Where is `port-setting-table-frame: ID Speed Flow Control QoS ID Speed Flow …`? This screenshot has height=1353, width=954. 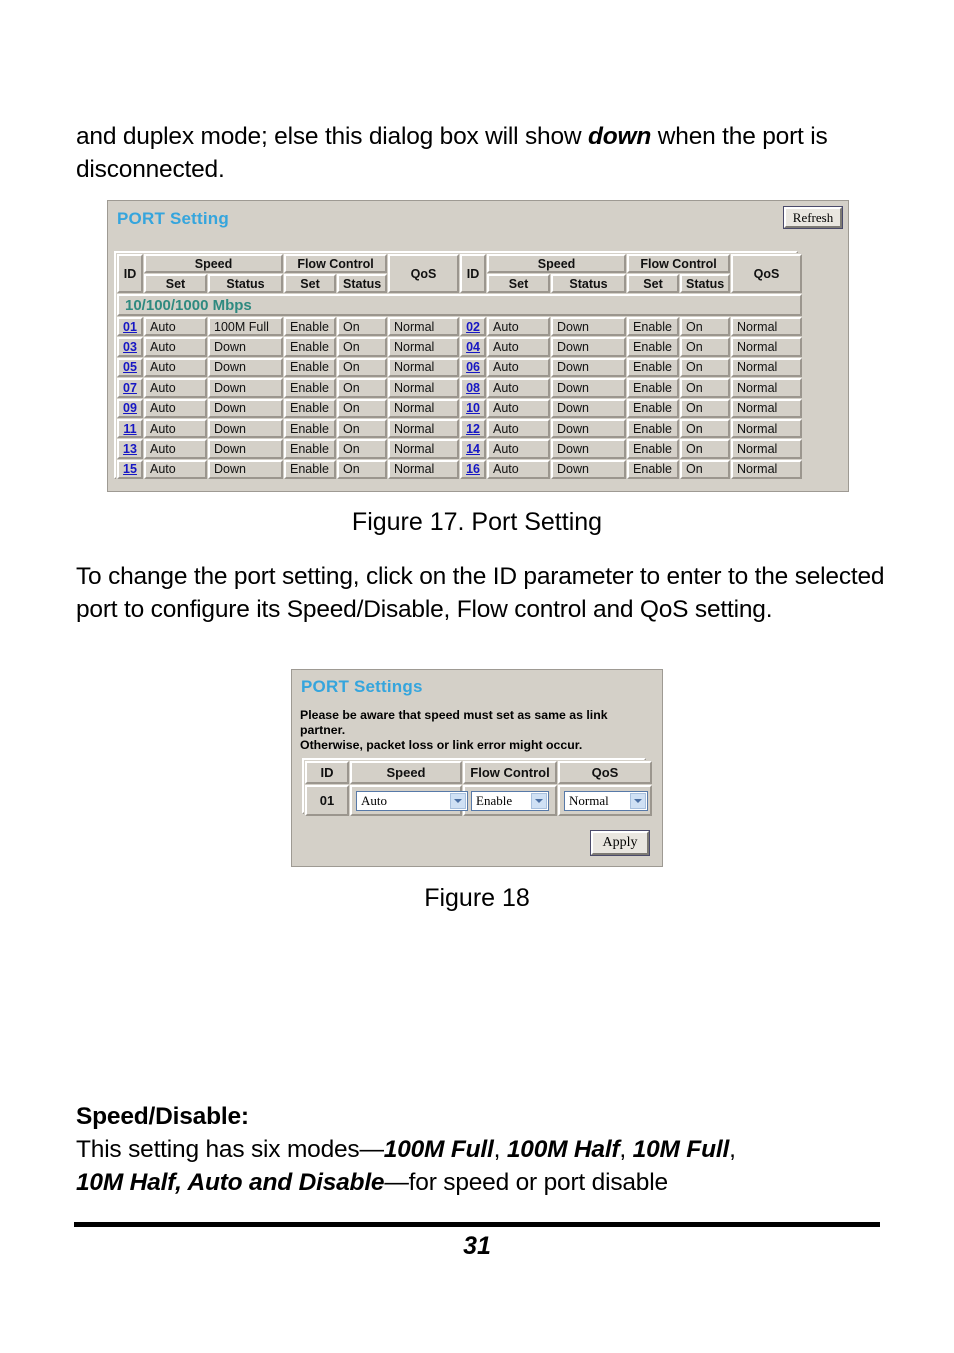
port-setting-table-frame: ID Speed Flow Control QoS ID Speed Flow … is located at coordinates (459, 366).